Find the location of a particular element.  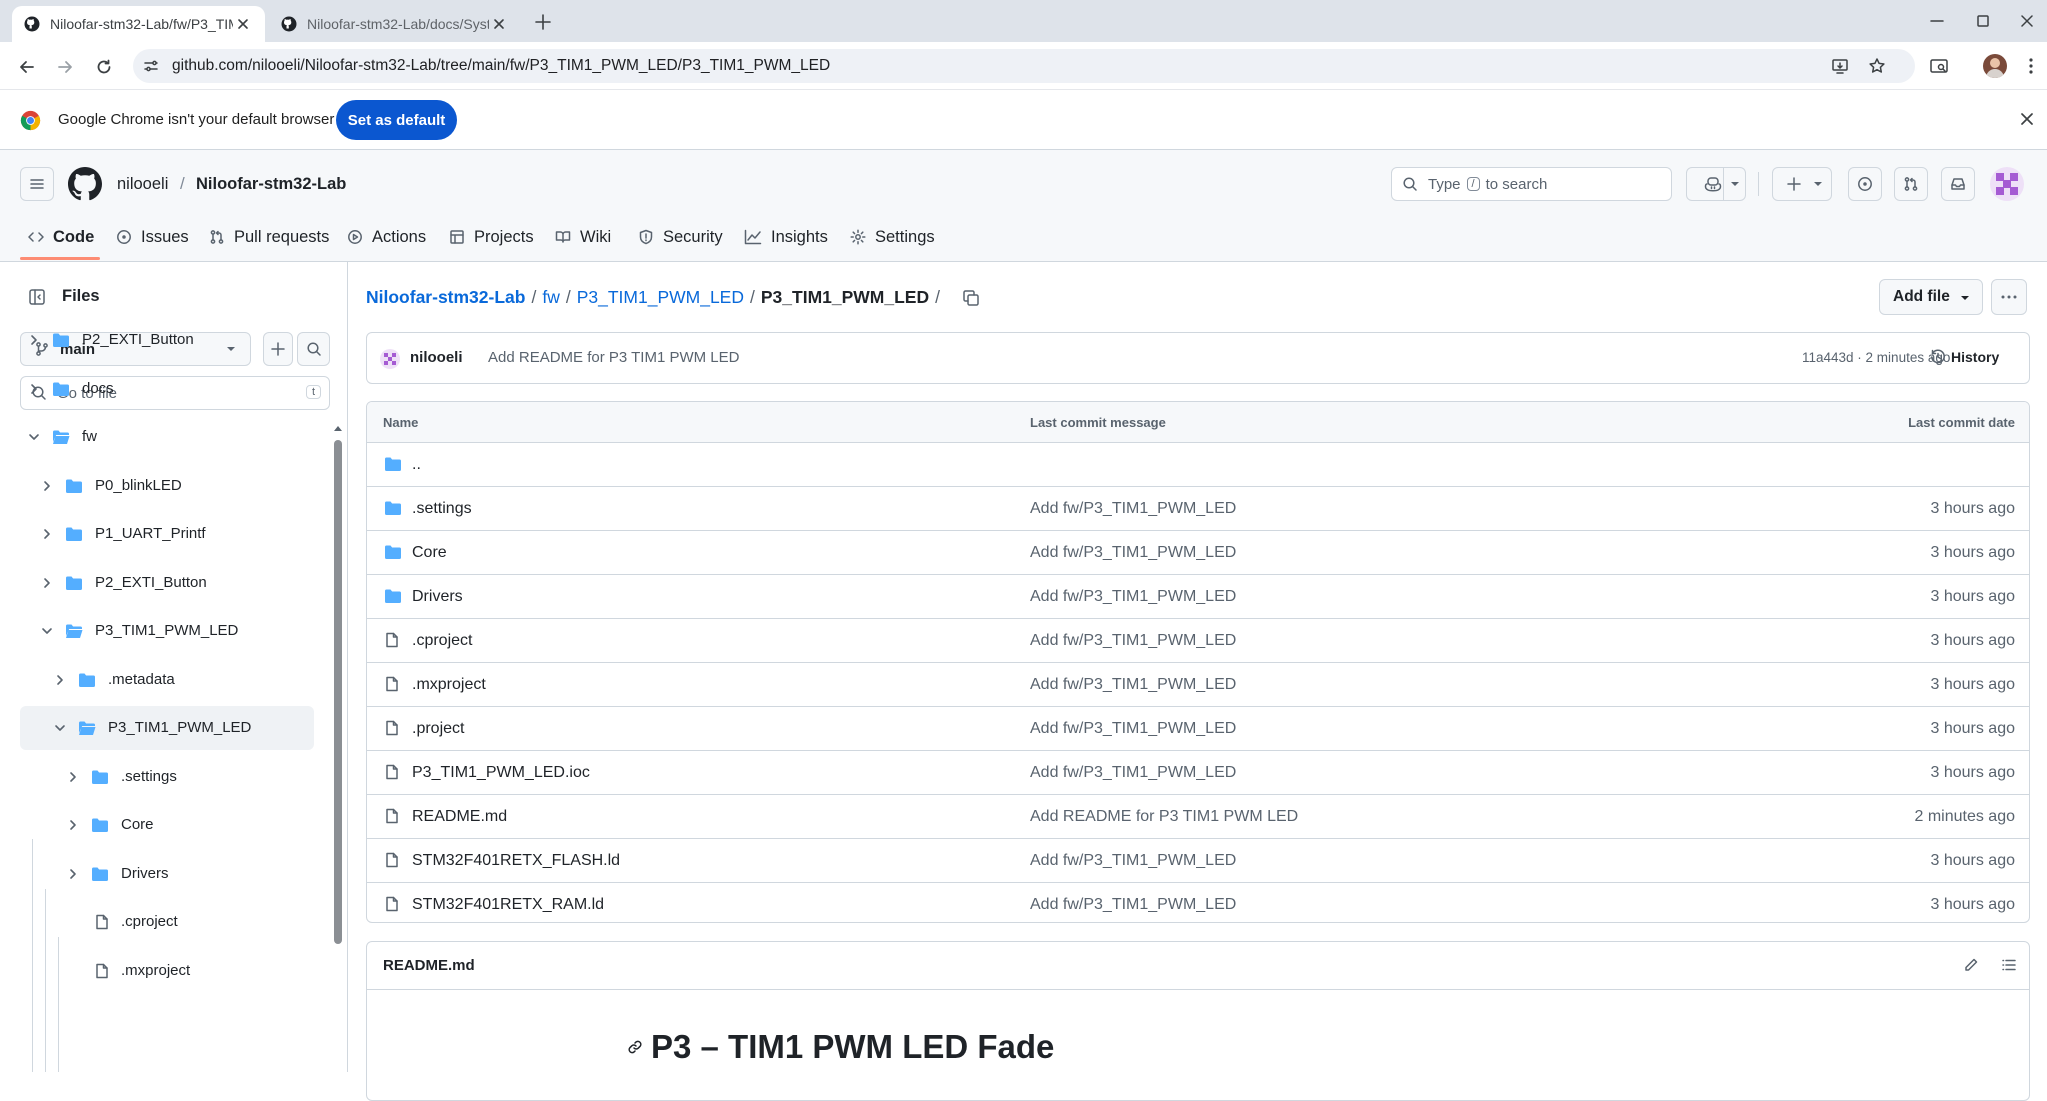

outline-list-icon is located at coordinates (2009, 965).